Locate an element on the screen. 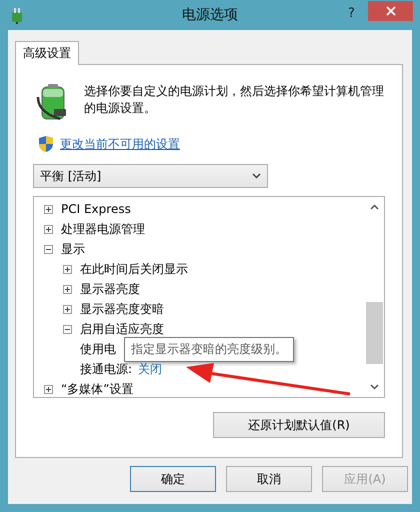  help-button: ? is located at coordinates (351, 13).